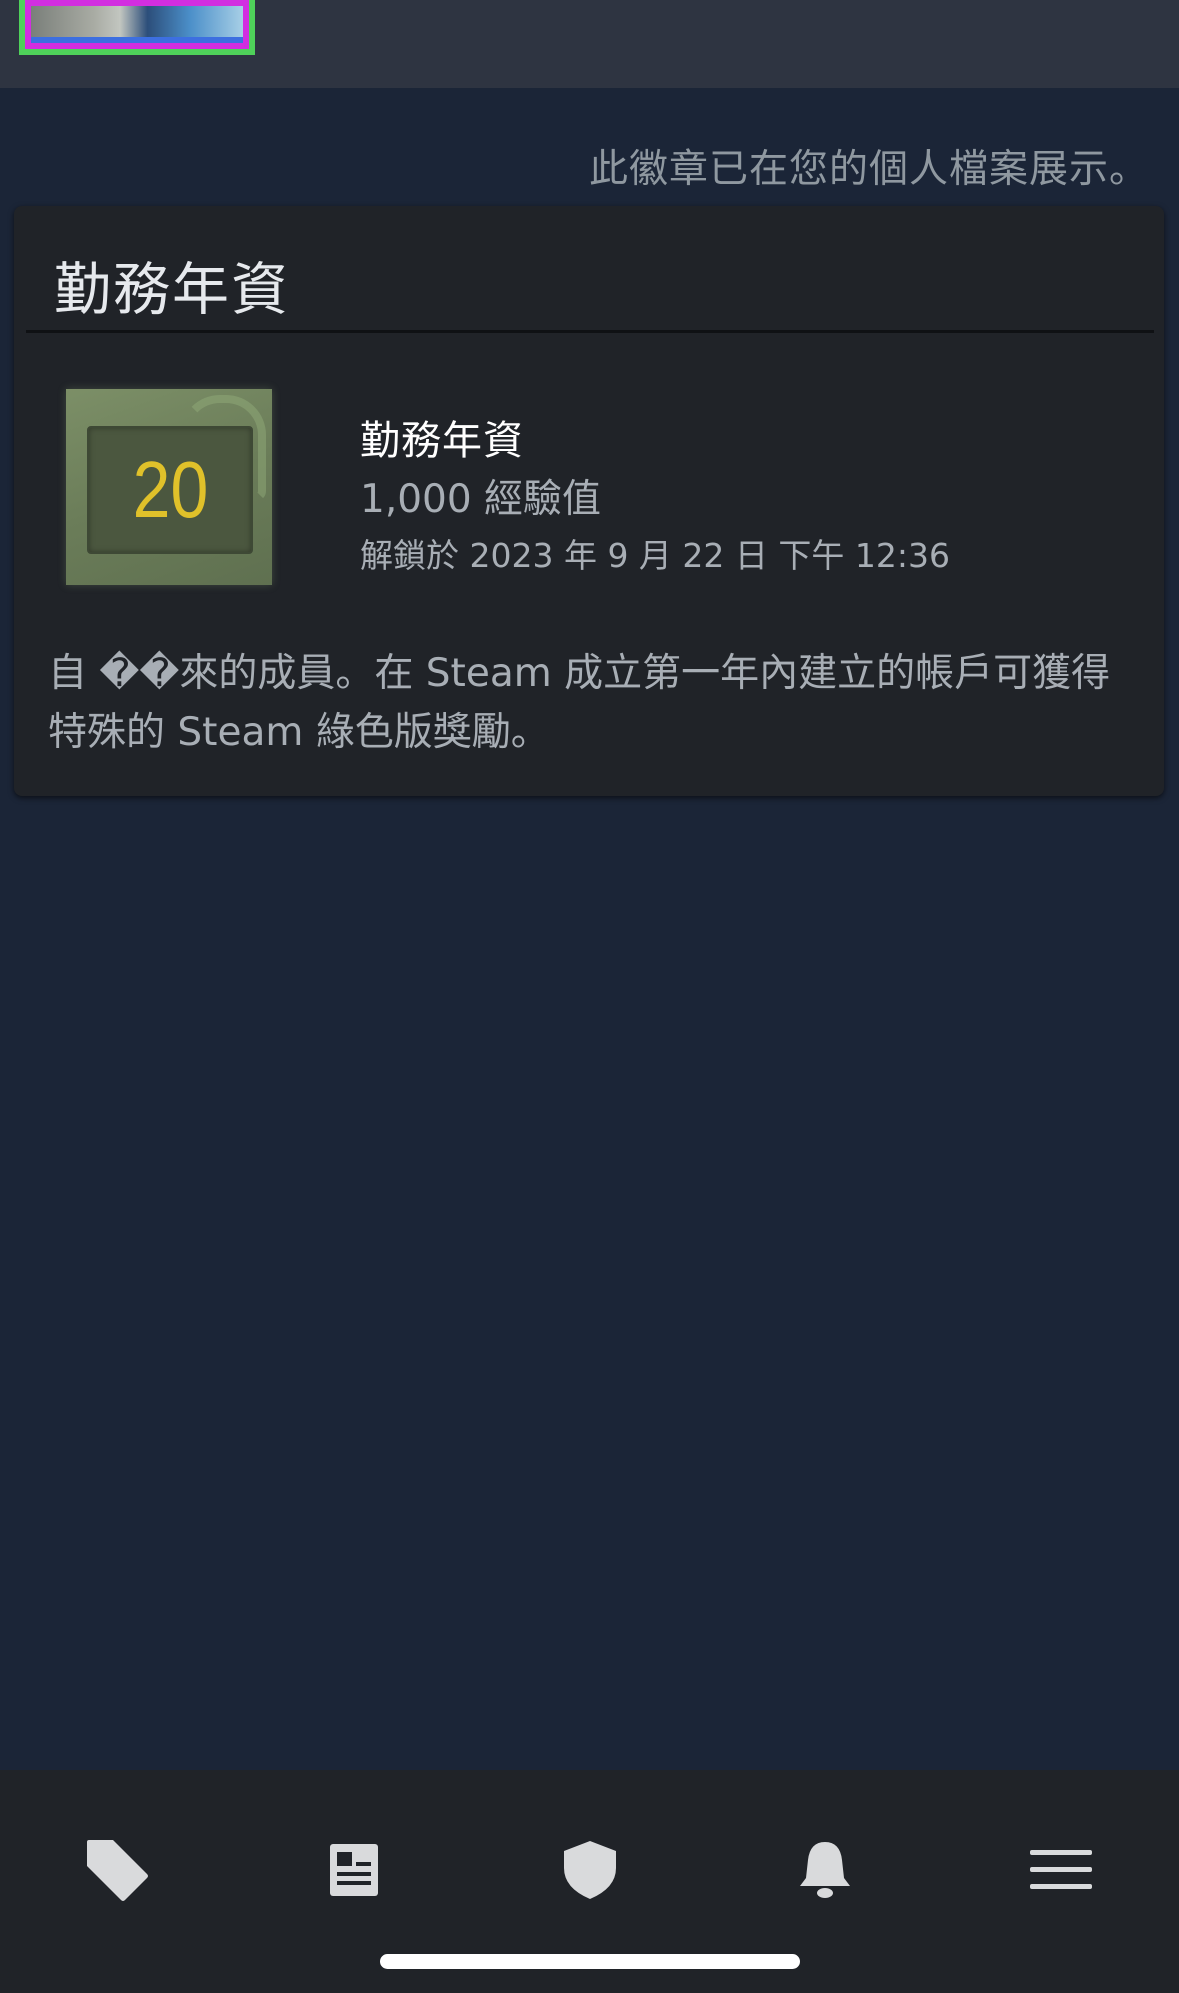 The height and width of the screenshot is (1993, 1179). I want to click on avatar, so click(137, 27).